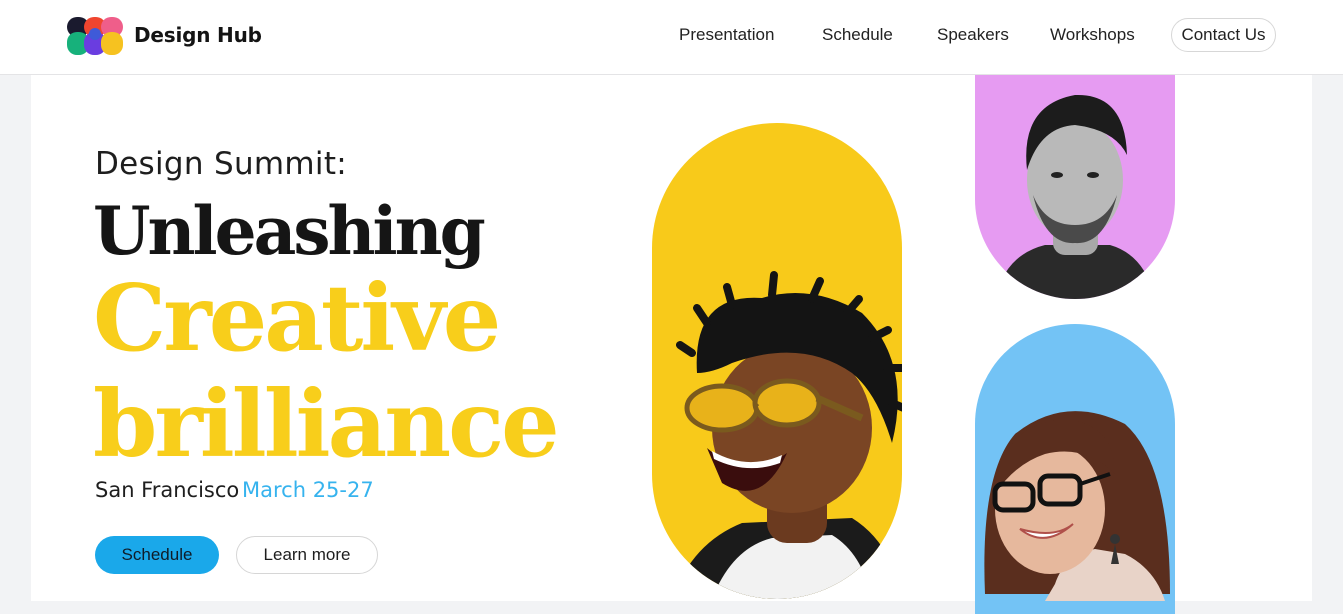 The image size is (1343, 614). Describe the element at coordinates (857, 35) in the screenshot. I see `nav-schedule: Schedule` at that location.